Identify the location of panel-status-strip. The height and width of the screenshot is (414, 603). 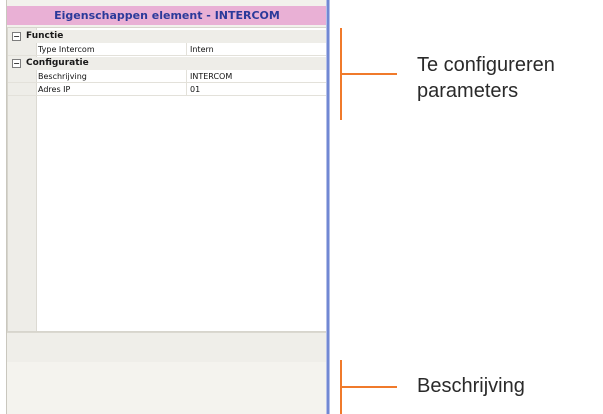
(167, 348).